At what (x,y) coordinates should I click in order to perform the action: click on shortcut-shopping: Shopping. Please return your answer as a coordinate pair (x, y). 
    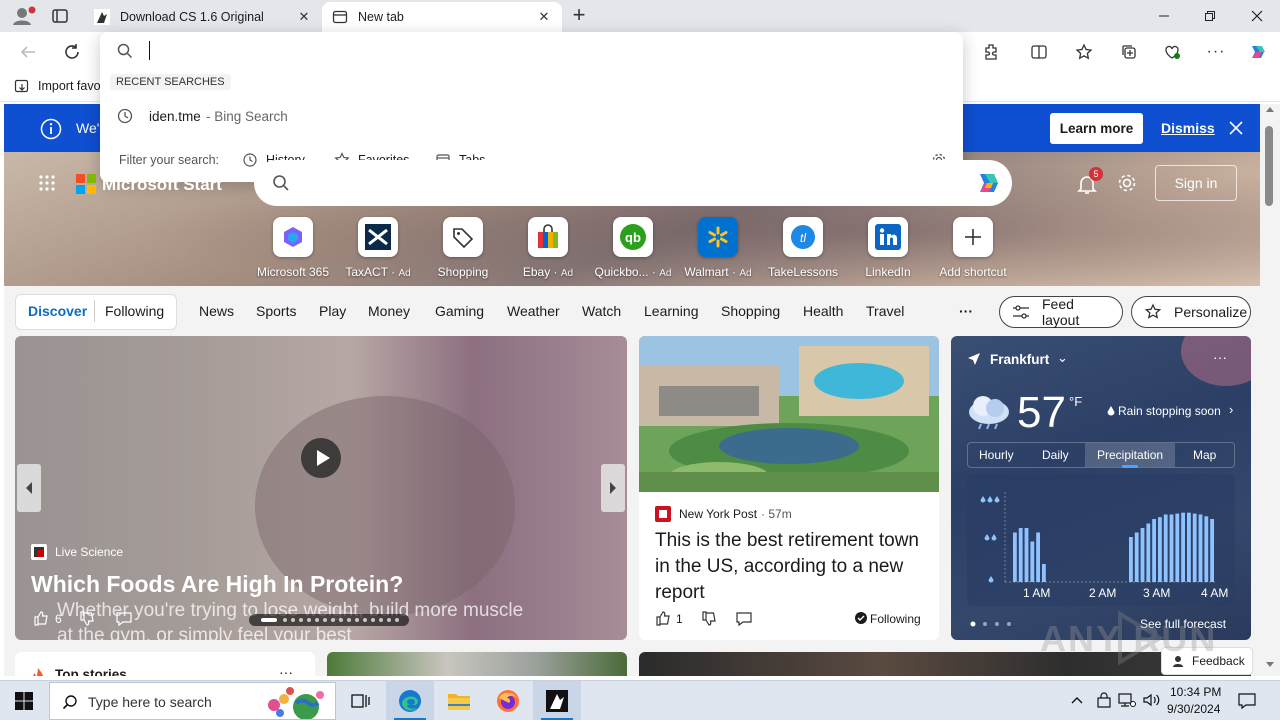
    Looking at the image, I should click on (463, 248).